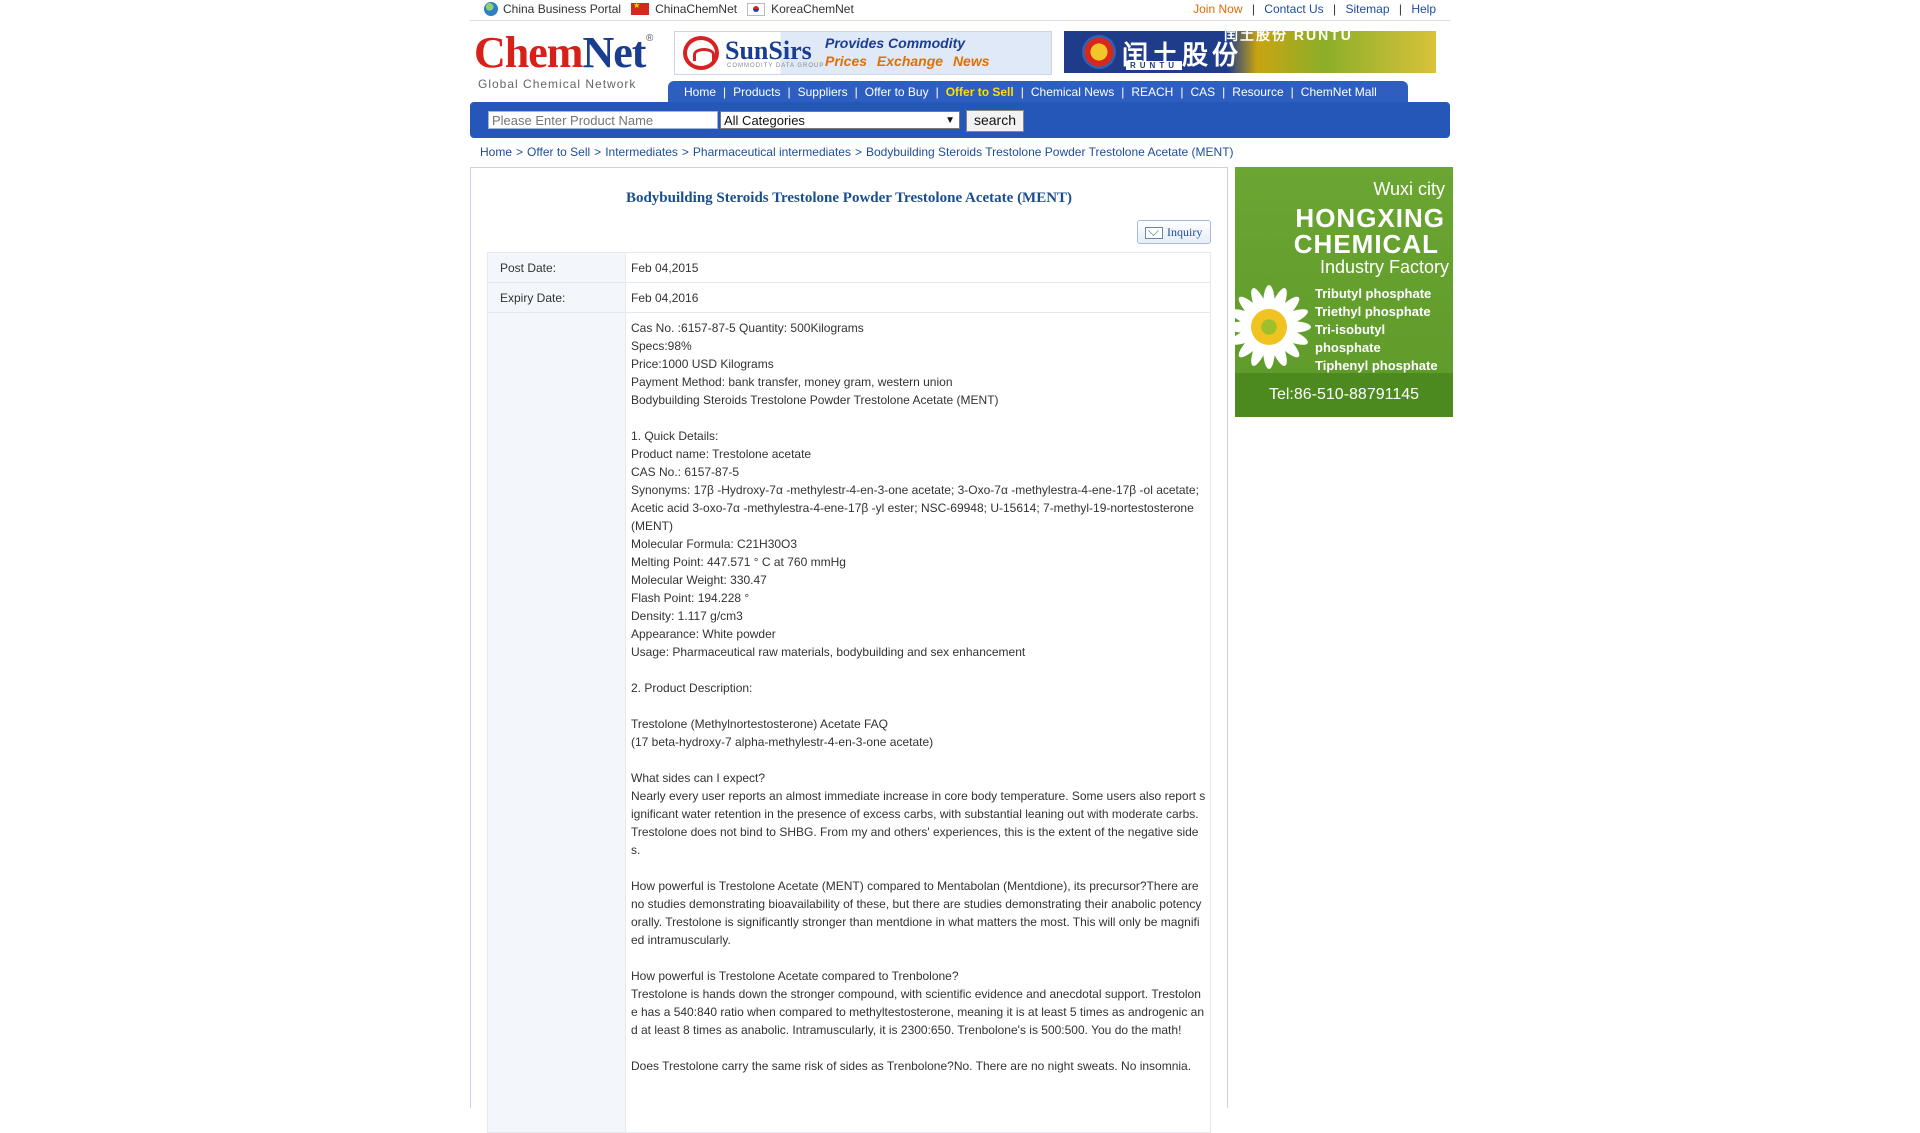 The height and width of the screenshot is (1133, 1920). I want to click on china-business-portal-link: China Business Portal, so click(552, 9).